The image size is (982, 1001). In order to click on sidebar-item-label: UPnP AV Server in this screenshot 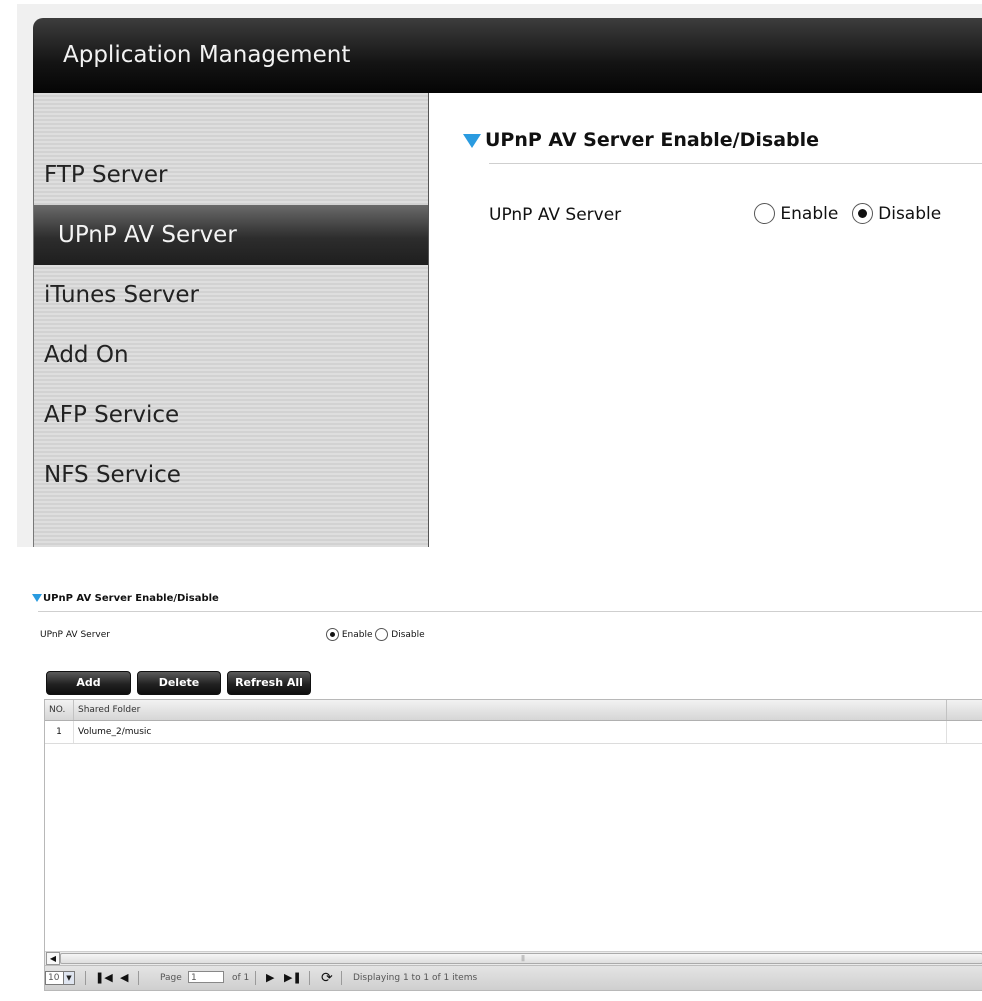, I will do `click(147, 235)`.